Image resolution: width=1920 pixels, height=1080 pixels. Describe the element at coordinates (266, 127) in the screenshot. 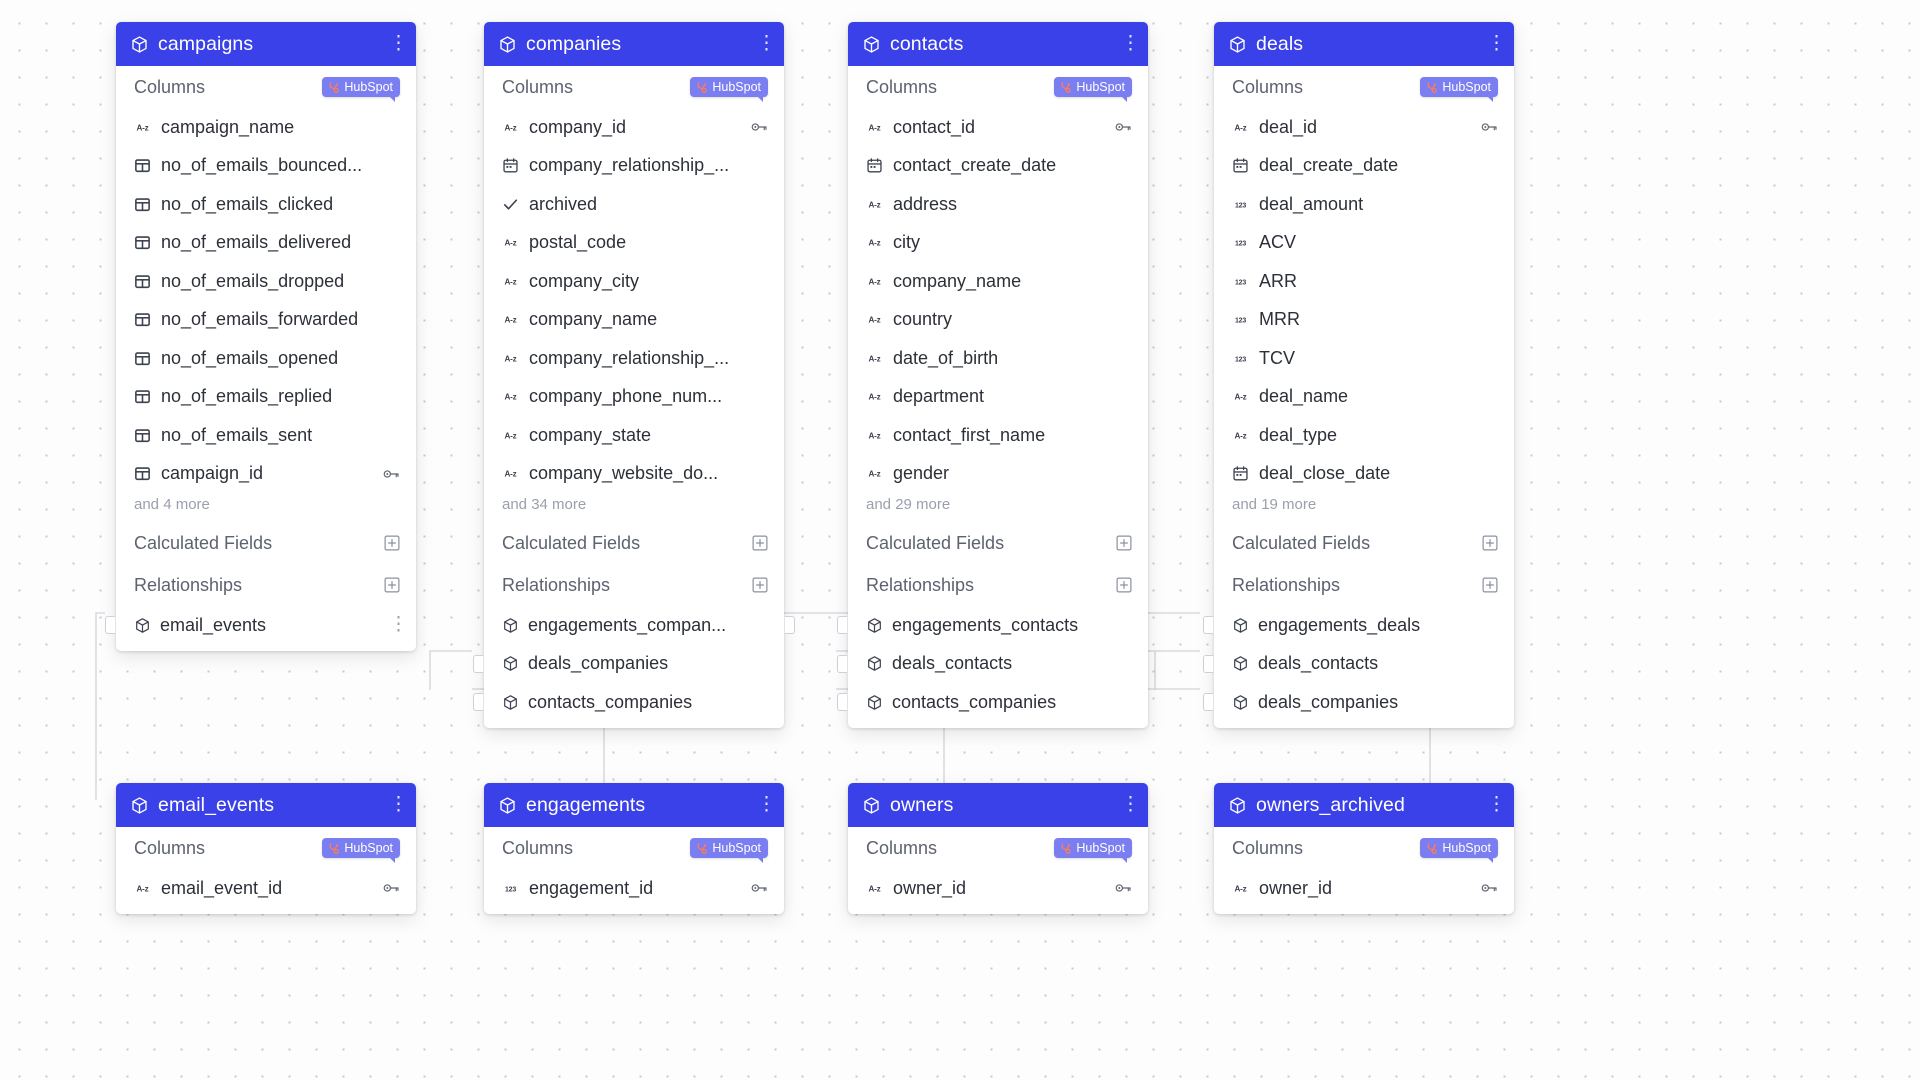

I see `column-row: A-z campaign_name` at that location.